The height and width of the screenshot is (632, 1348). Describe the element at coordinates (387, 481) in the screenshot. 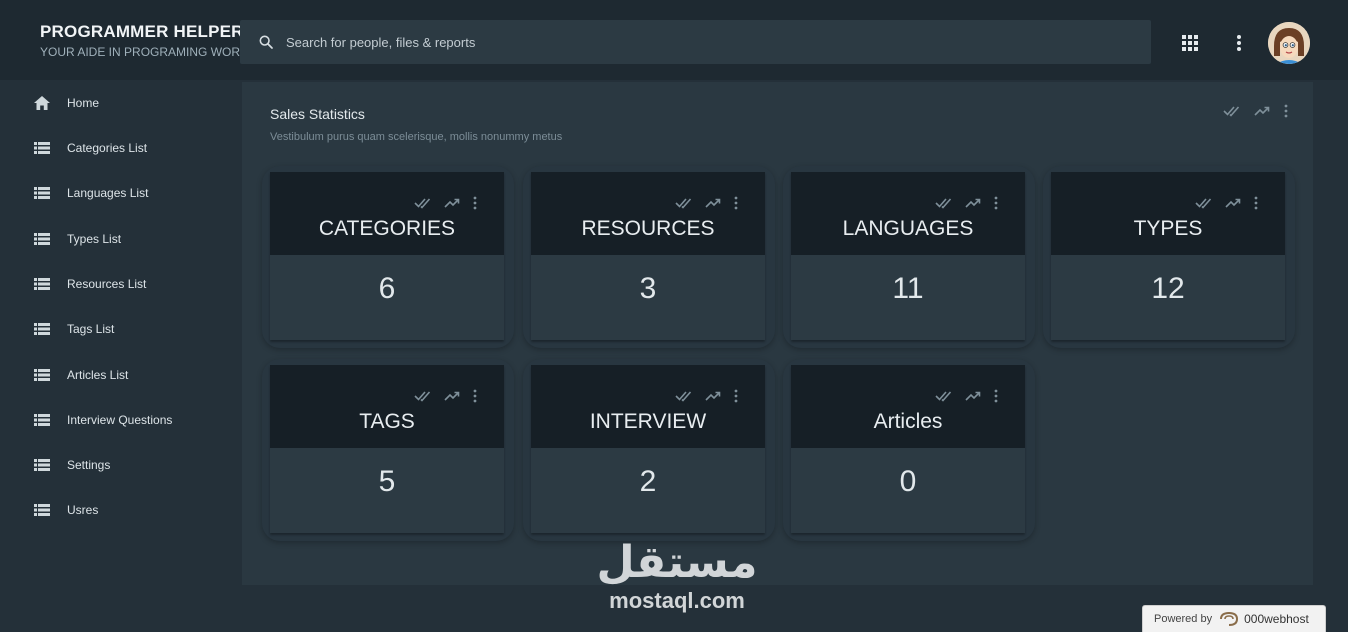

I see `card-value: 5` at that location.